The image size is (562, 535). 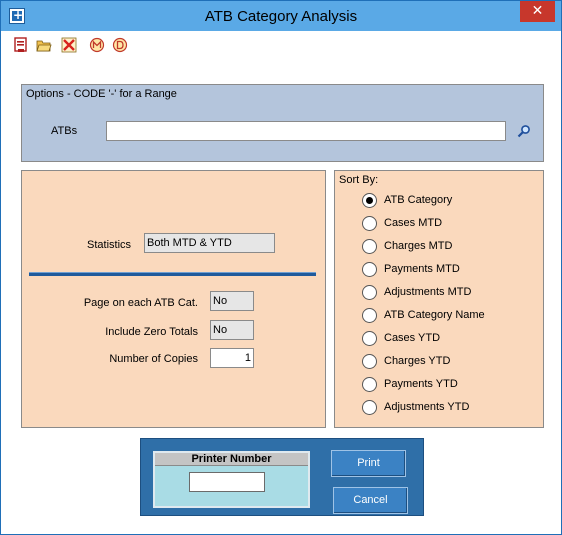 I want to click on toolbar, so click(x=281, y=45).